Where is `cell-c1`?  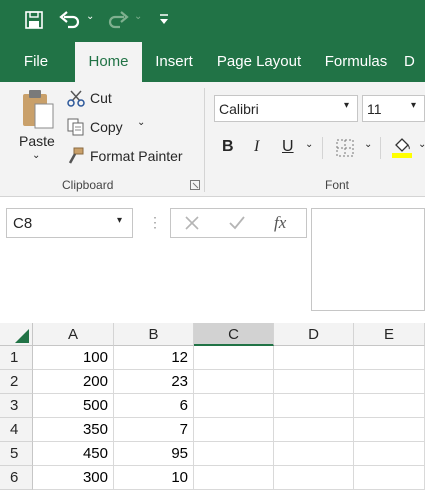 cell-c1 is located at coordinates (234, 358).